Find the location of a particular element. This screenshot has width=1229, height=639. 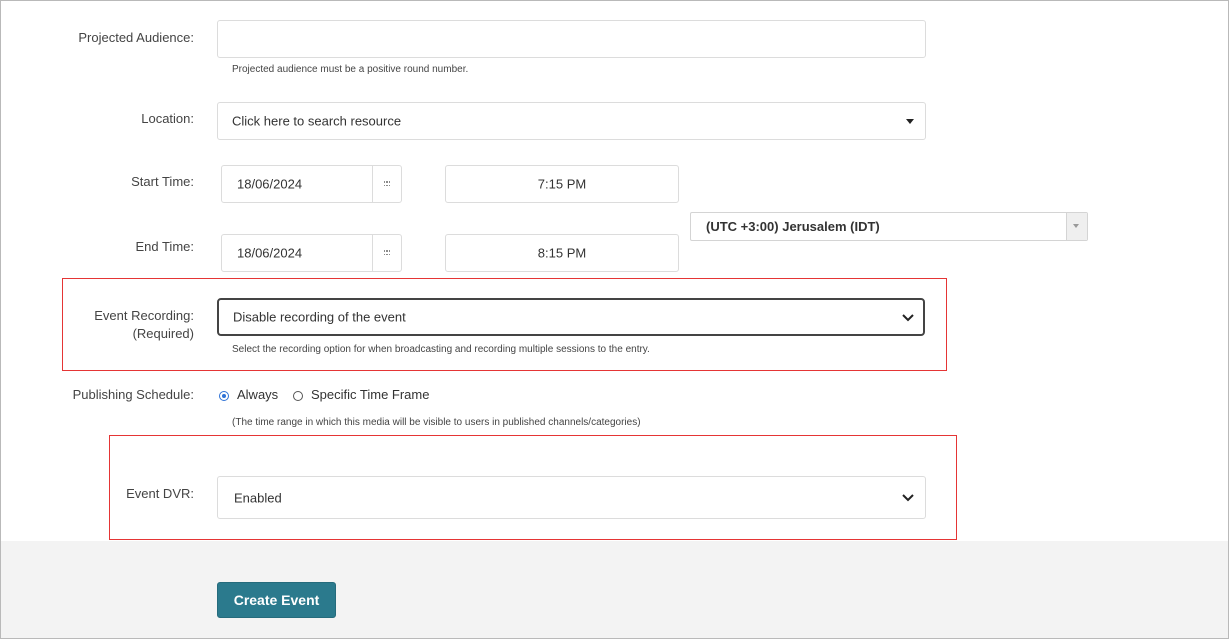

timezone-value: (UTC +3:00) Jerusalem (IDT) is located at coordinates (793, 226).